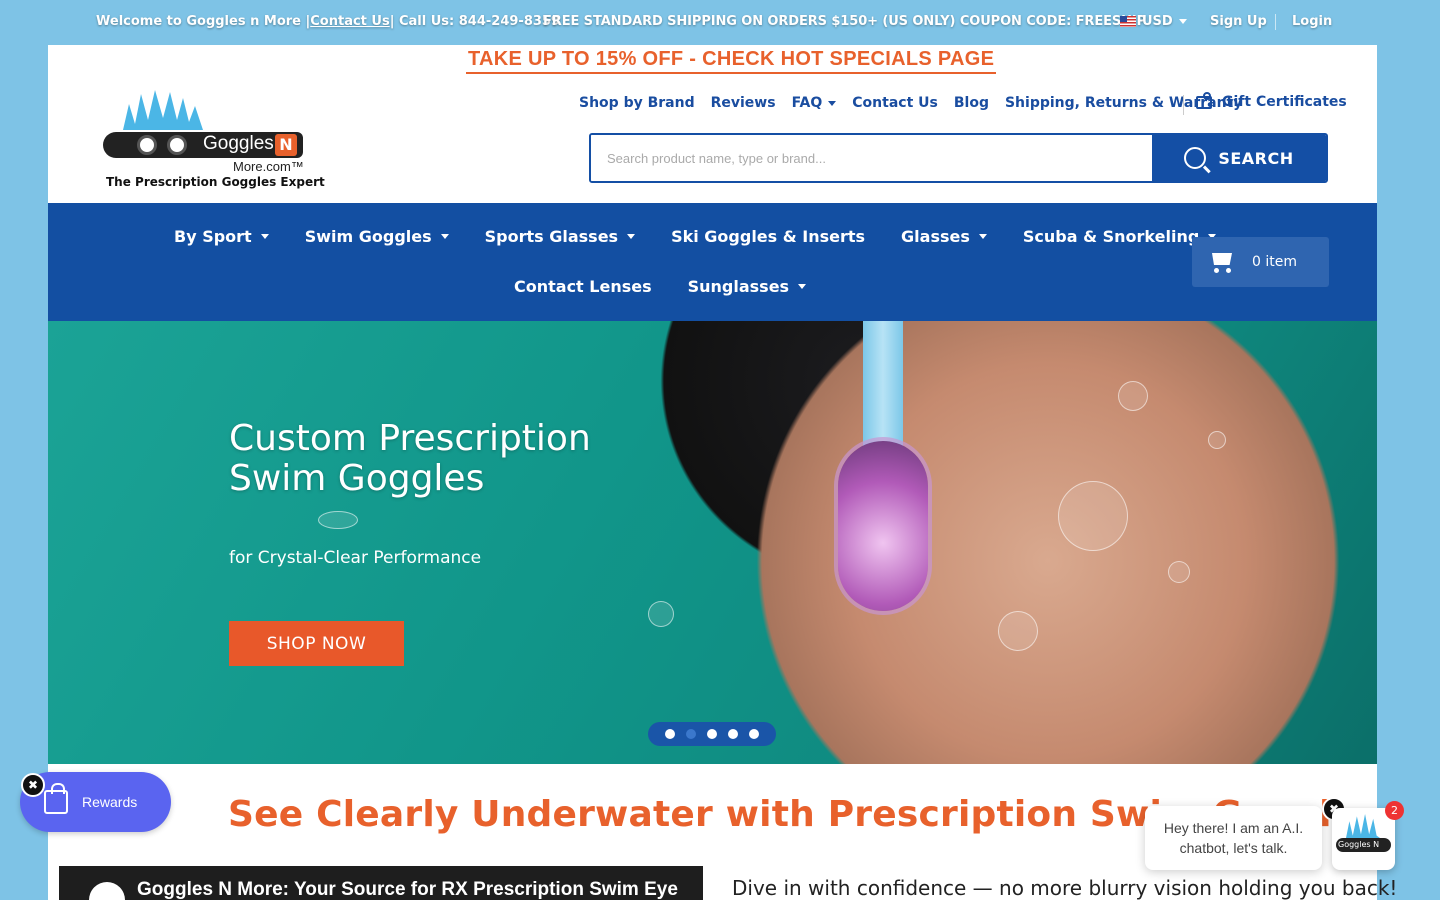 The image size is (1440, 900). Describe the element at coordinates (268, 166) in the screenshot. I see `logo-more-text: More.com™` at that location.